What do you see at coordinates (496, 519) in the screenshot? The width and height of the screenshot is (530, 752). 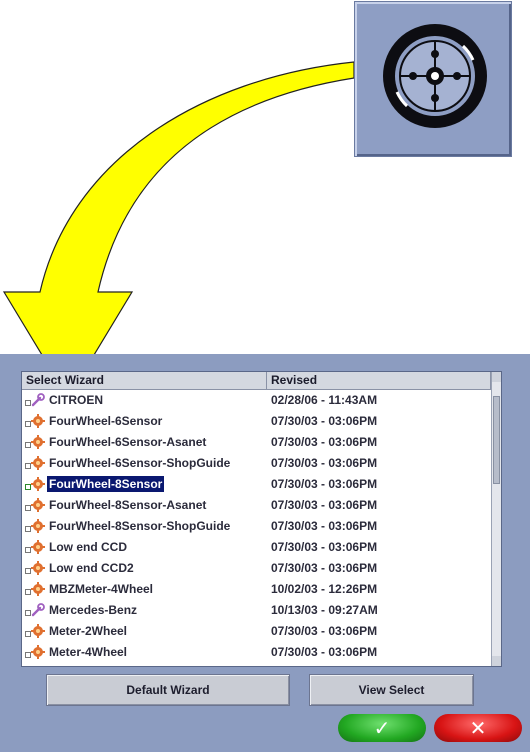 I see `vertical-scrollbar` at bounding box center [496, 519].